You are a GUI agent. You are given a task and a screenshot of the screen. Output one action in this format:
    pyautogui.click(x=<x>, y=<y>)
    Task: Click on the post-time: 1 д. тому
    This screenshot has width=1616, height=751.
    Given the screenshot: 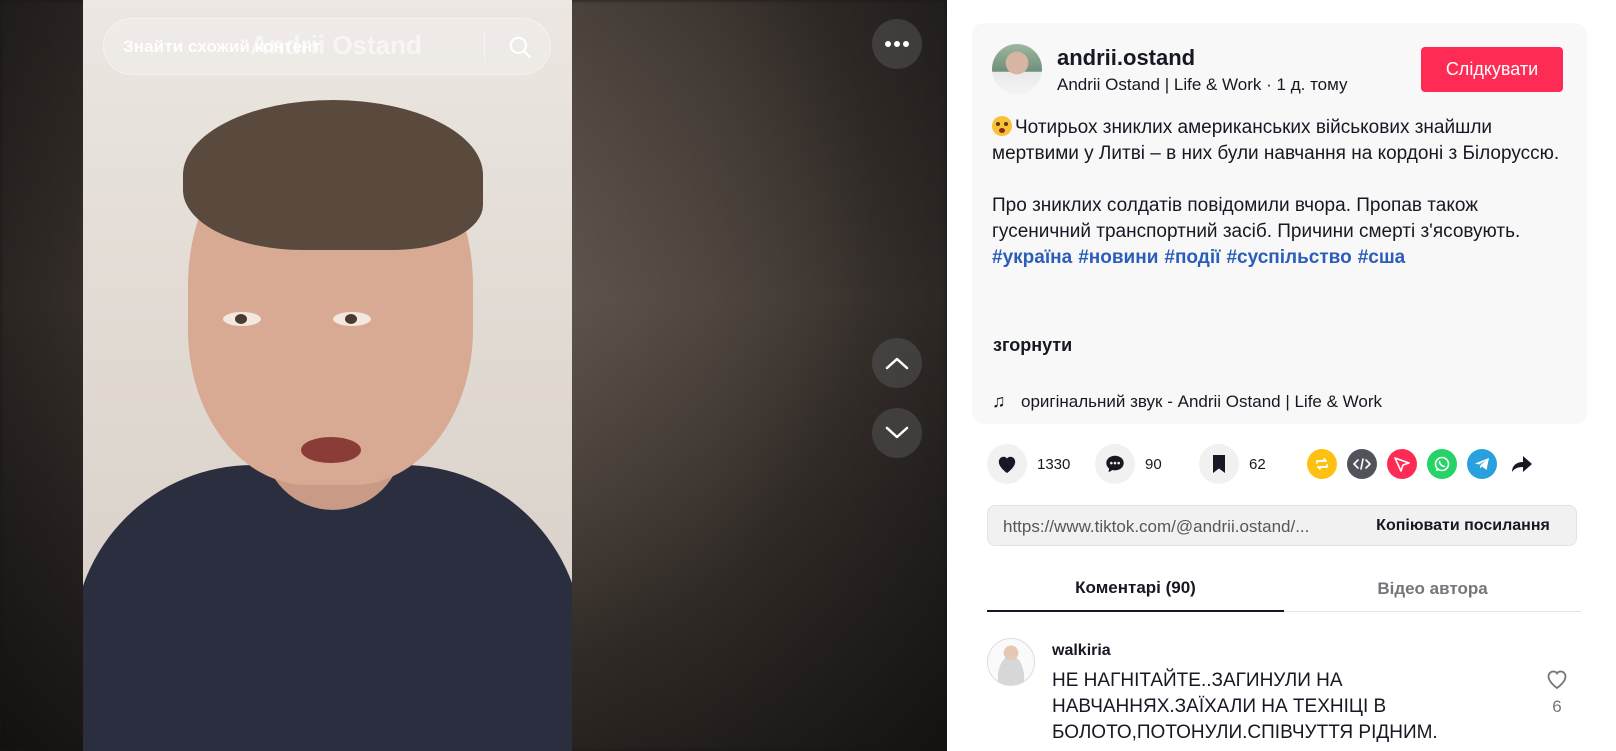 What is the action you would take?
    pyautogui.click(x=1312, y=84)
    